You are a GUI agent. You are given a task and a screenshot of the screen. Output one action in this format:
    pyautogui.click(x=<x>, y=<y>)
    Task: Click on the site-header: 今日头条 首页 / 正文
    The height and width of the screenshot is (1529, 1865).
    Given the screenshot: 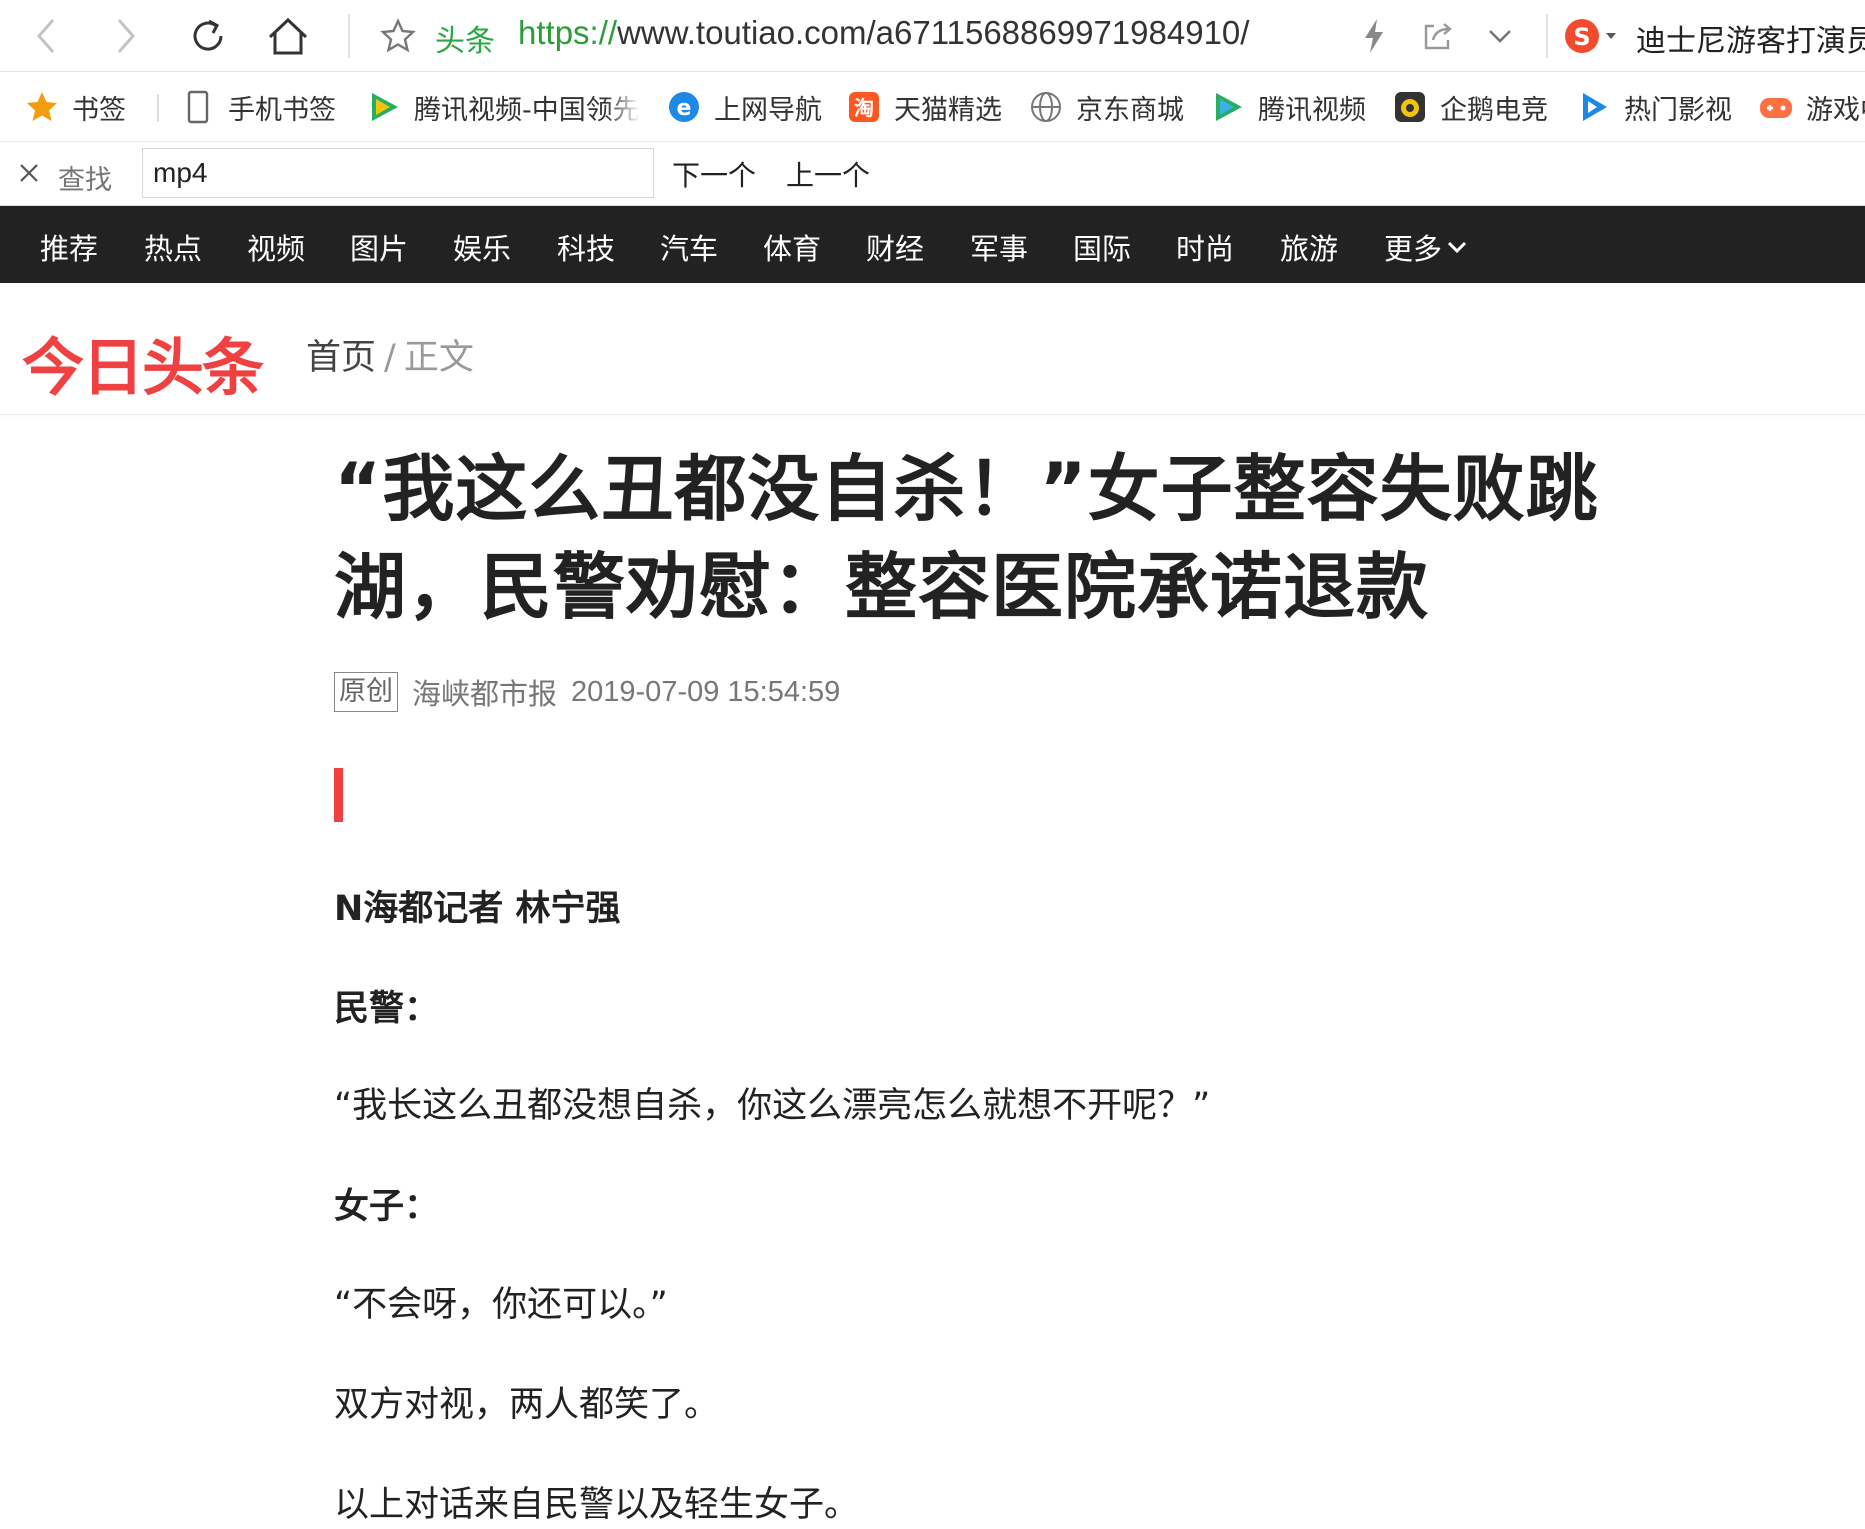 What is the action you would take?
    pyautogui.click(x=932, y=349)
    